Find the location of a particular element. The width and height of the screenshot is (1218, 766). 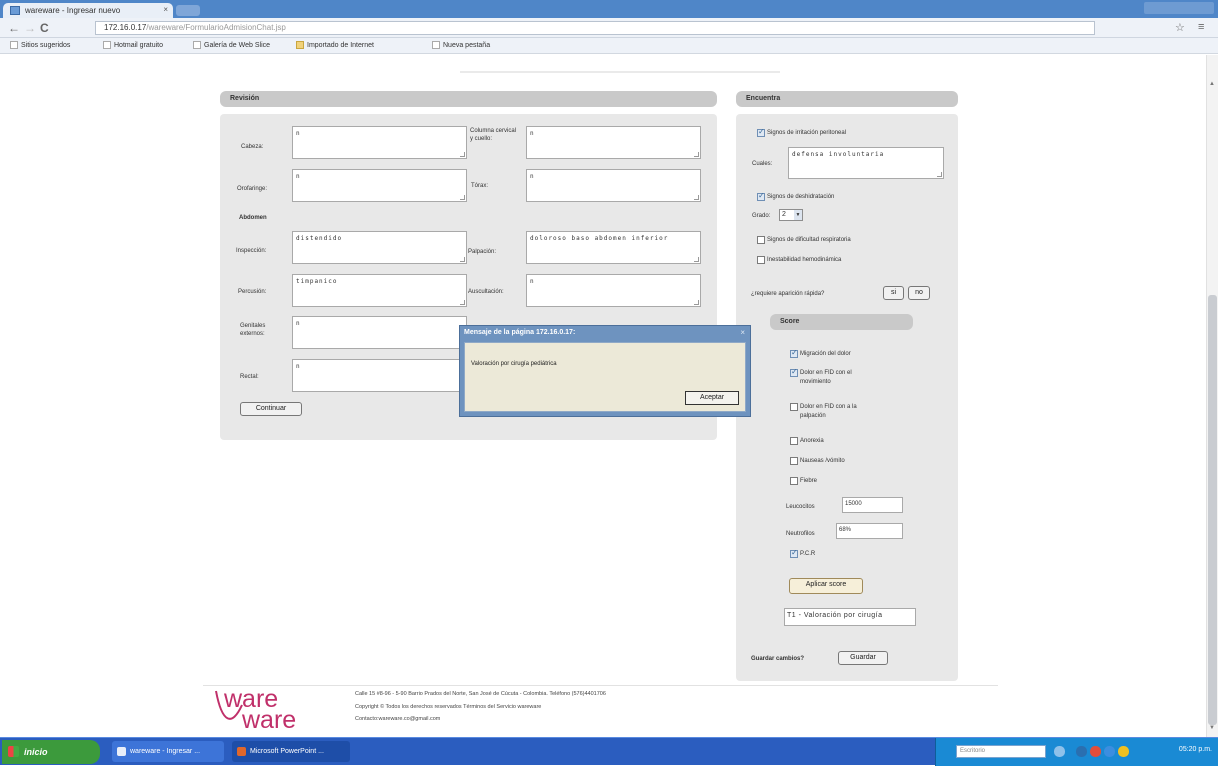

respiratoria-checkbox is located at coordinates (761, 240).